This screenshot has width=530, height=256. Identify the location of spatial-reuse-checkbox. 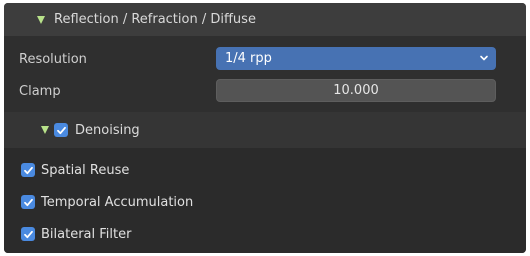
(28, 170).